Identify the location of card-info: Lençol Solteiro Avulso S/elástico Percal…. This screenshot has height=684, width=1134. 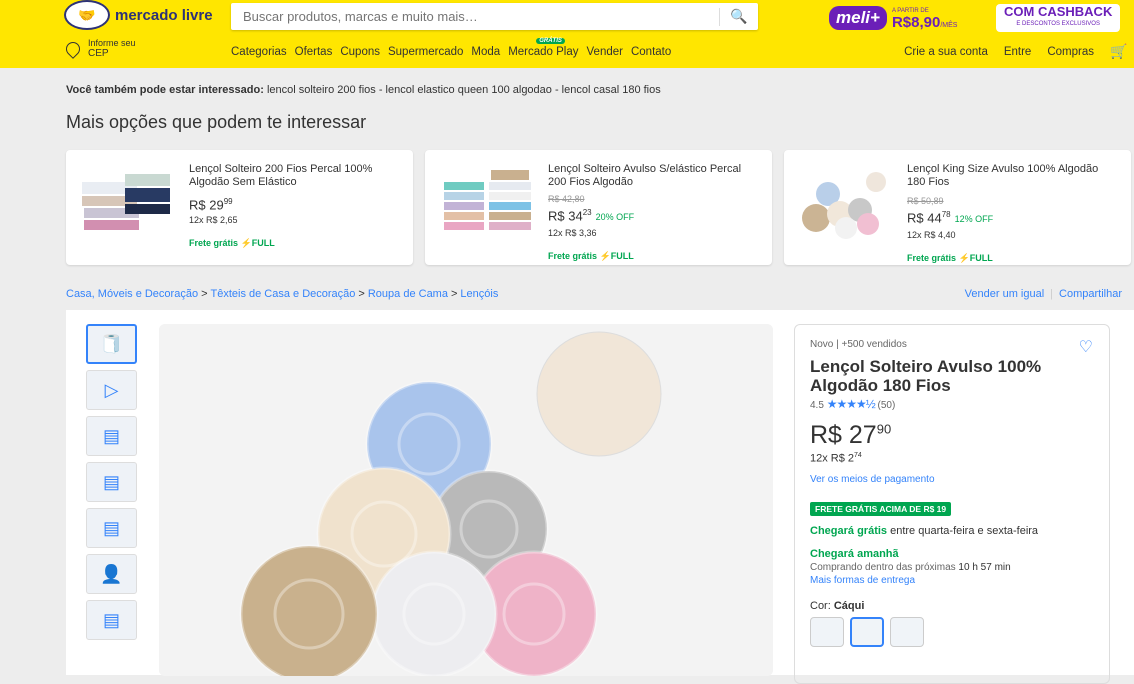
(653, 213).